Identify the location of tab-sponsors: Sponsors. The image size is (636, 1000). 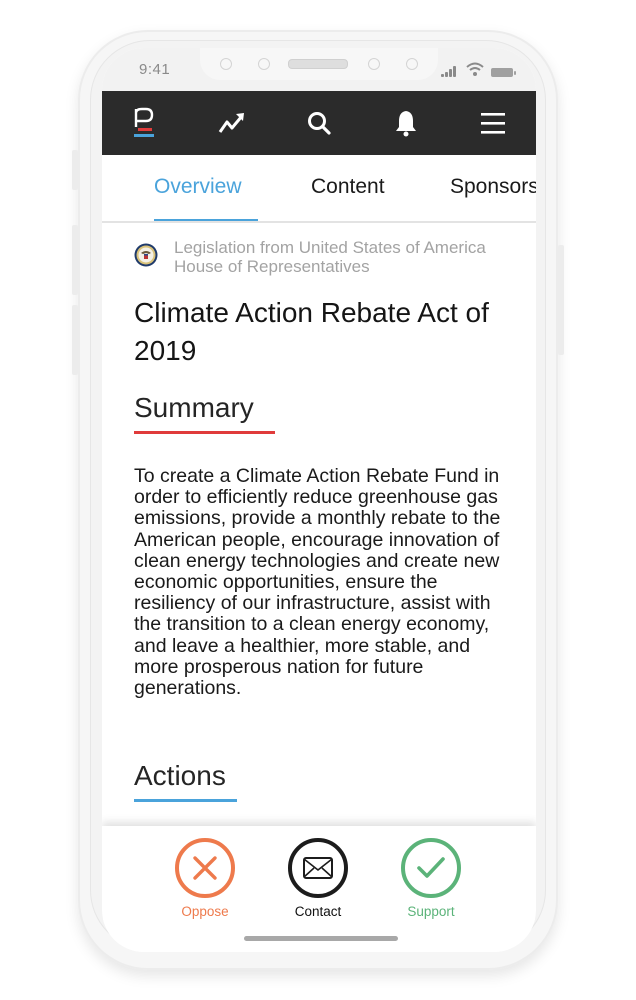
(493, 187).